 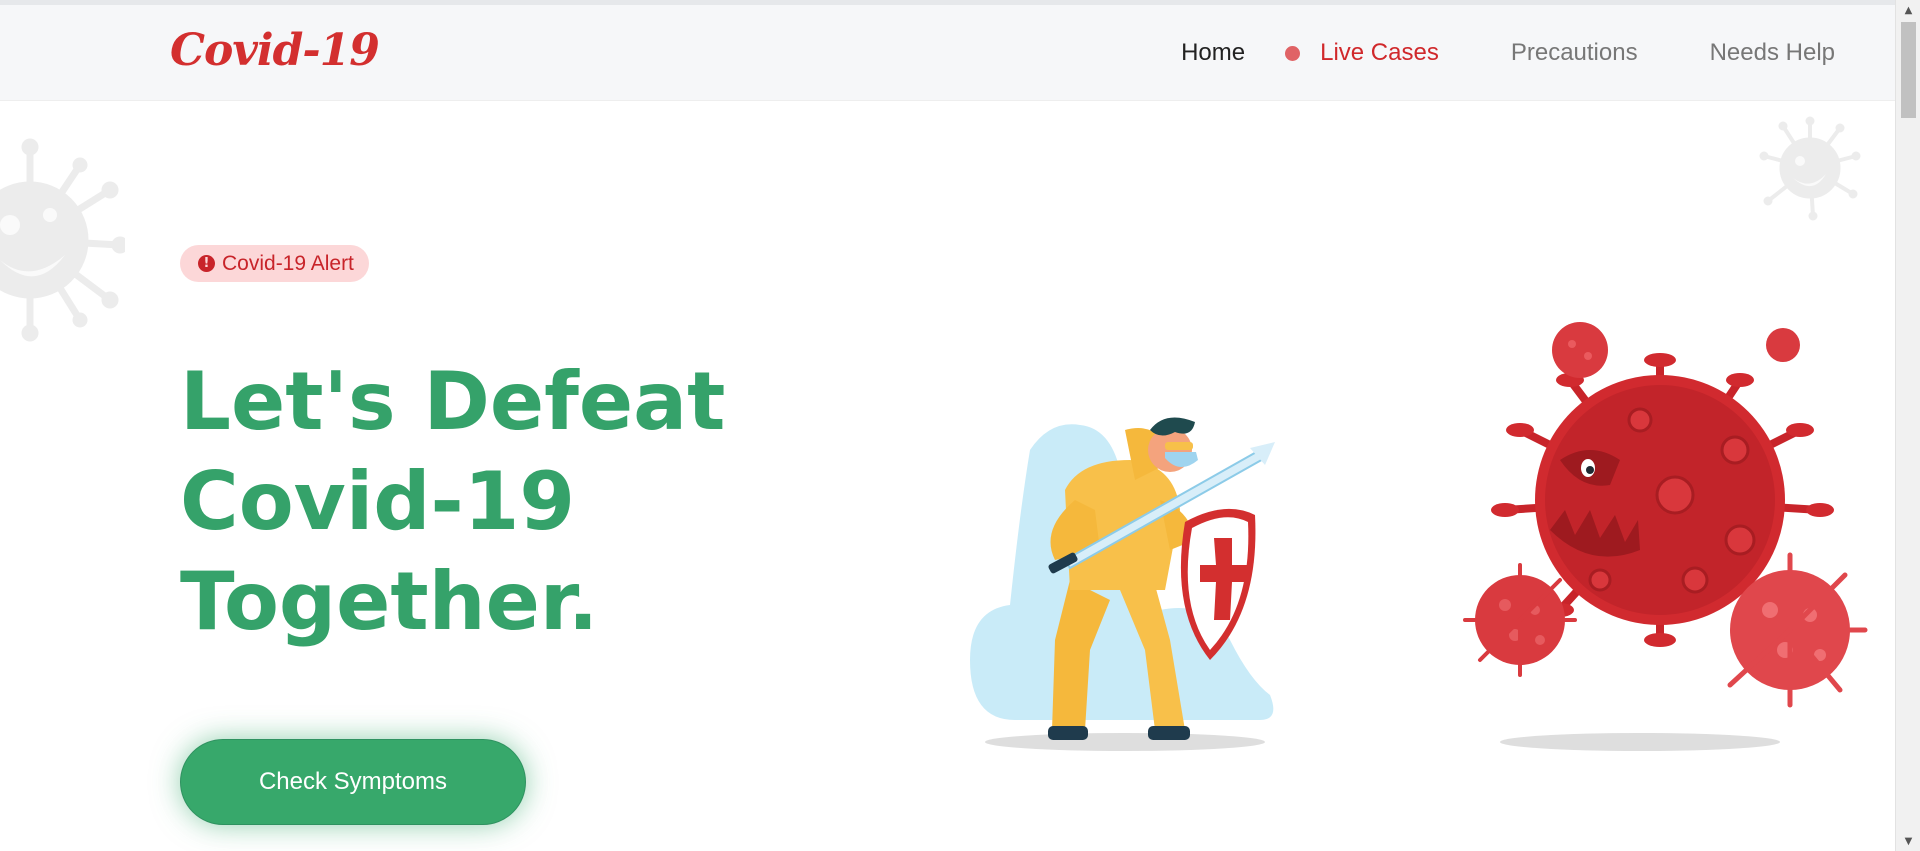 What do you see at coordinates (288, 263) in the screenshot?
I see `alert-label: Covid-19 Alert` at bounding box center [288, 263].